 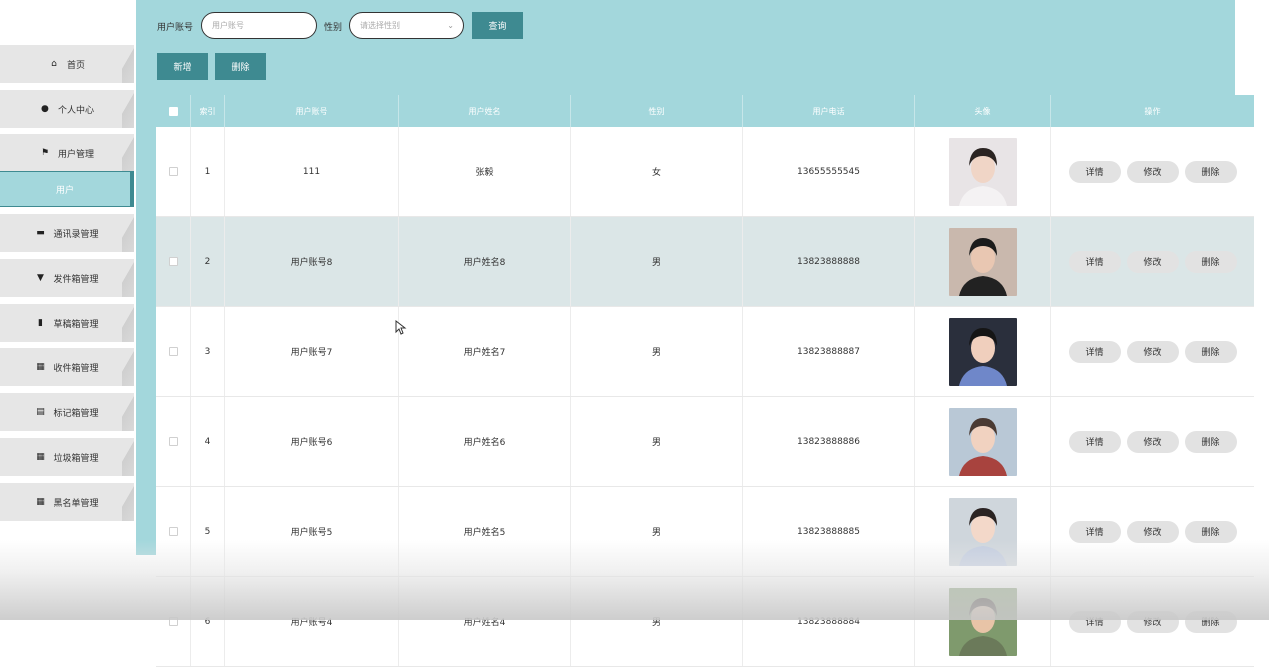 What do you see at coordinates (485, 441) in the screenshot?
I see `cell-name: 用户姓名6` at bounding box center [485, 441].